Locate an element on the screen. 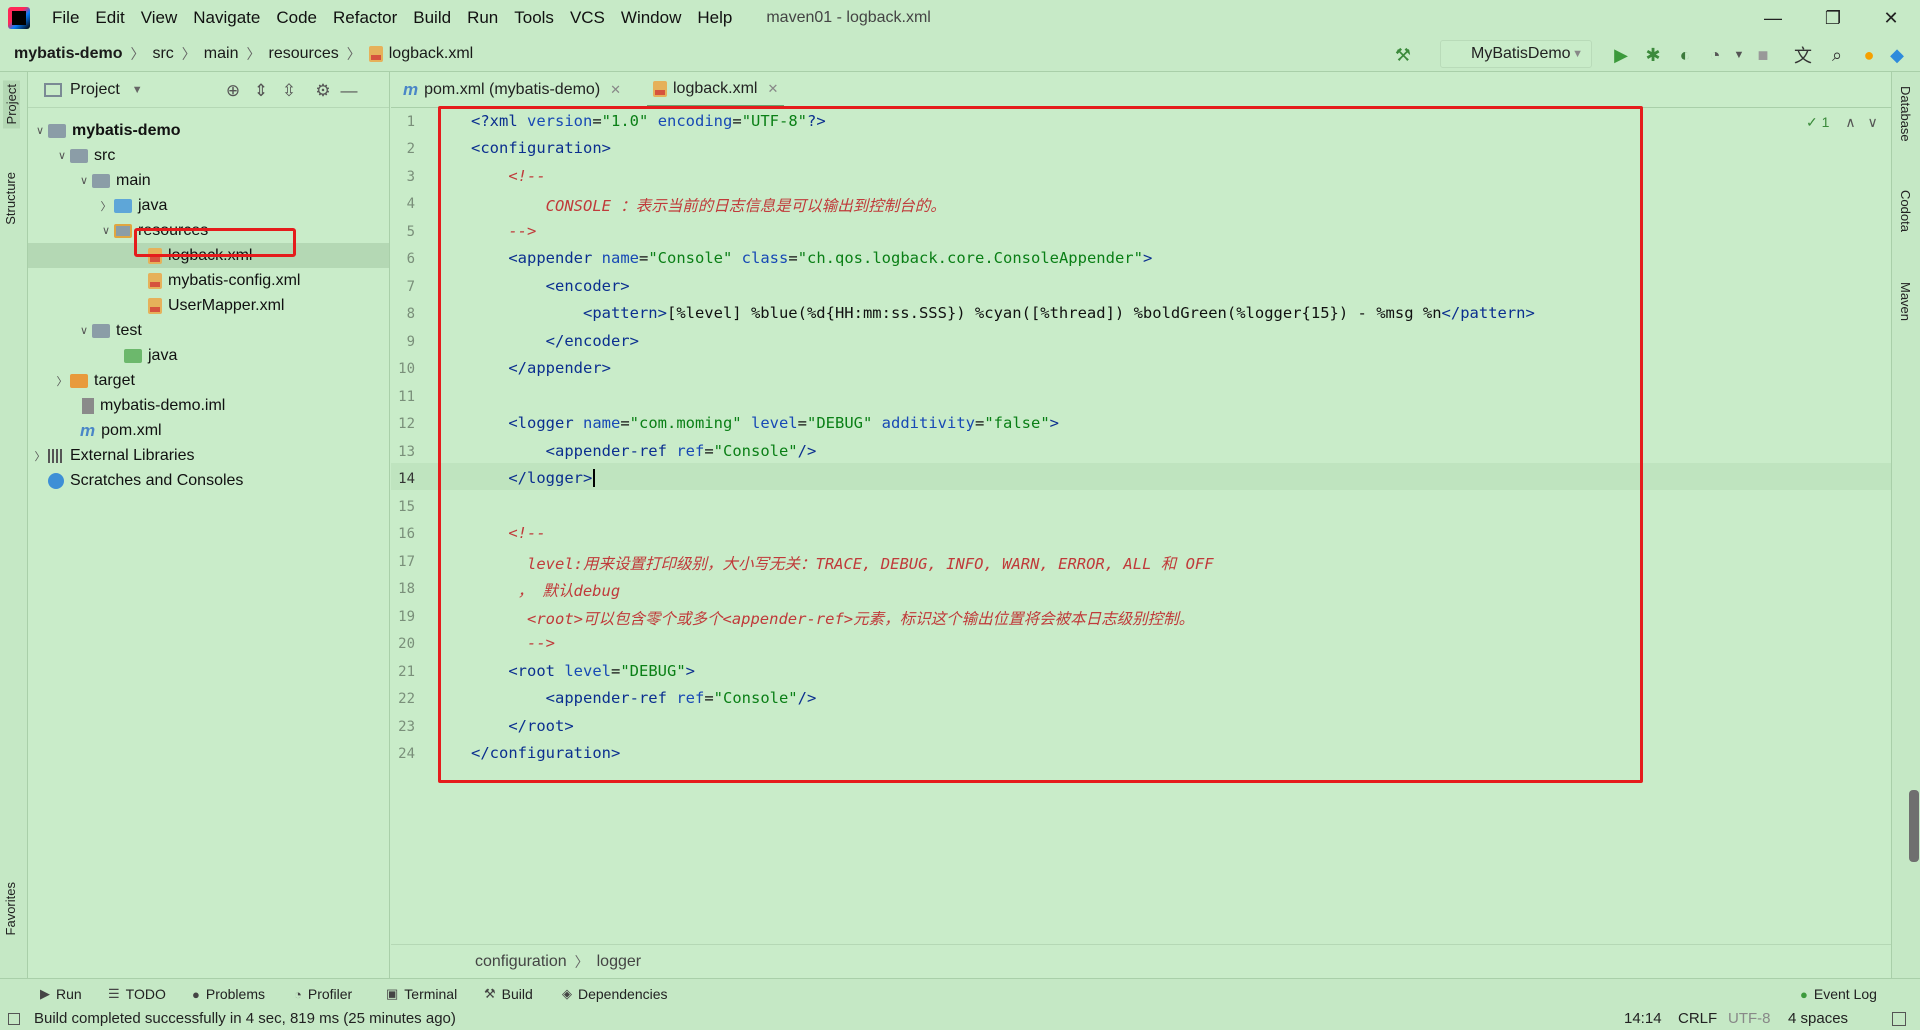 The height and width of the screenshot is (1030, 1920). menu-file: File is located at coordinates (65, 18).